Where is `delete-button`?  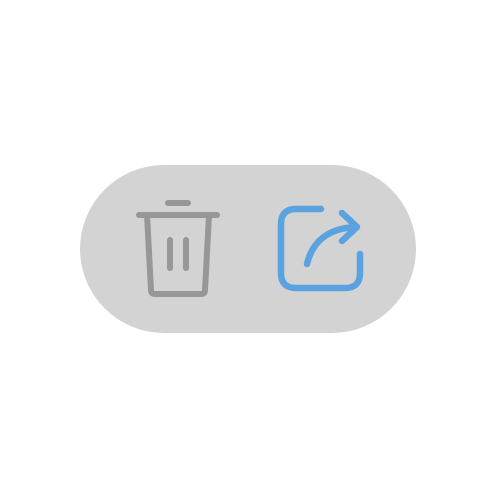
delete-button is located at coordinates (178, 249).